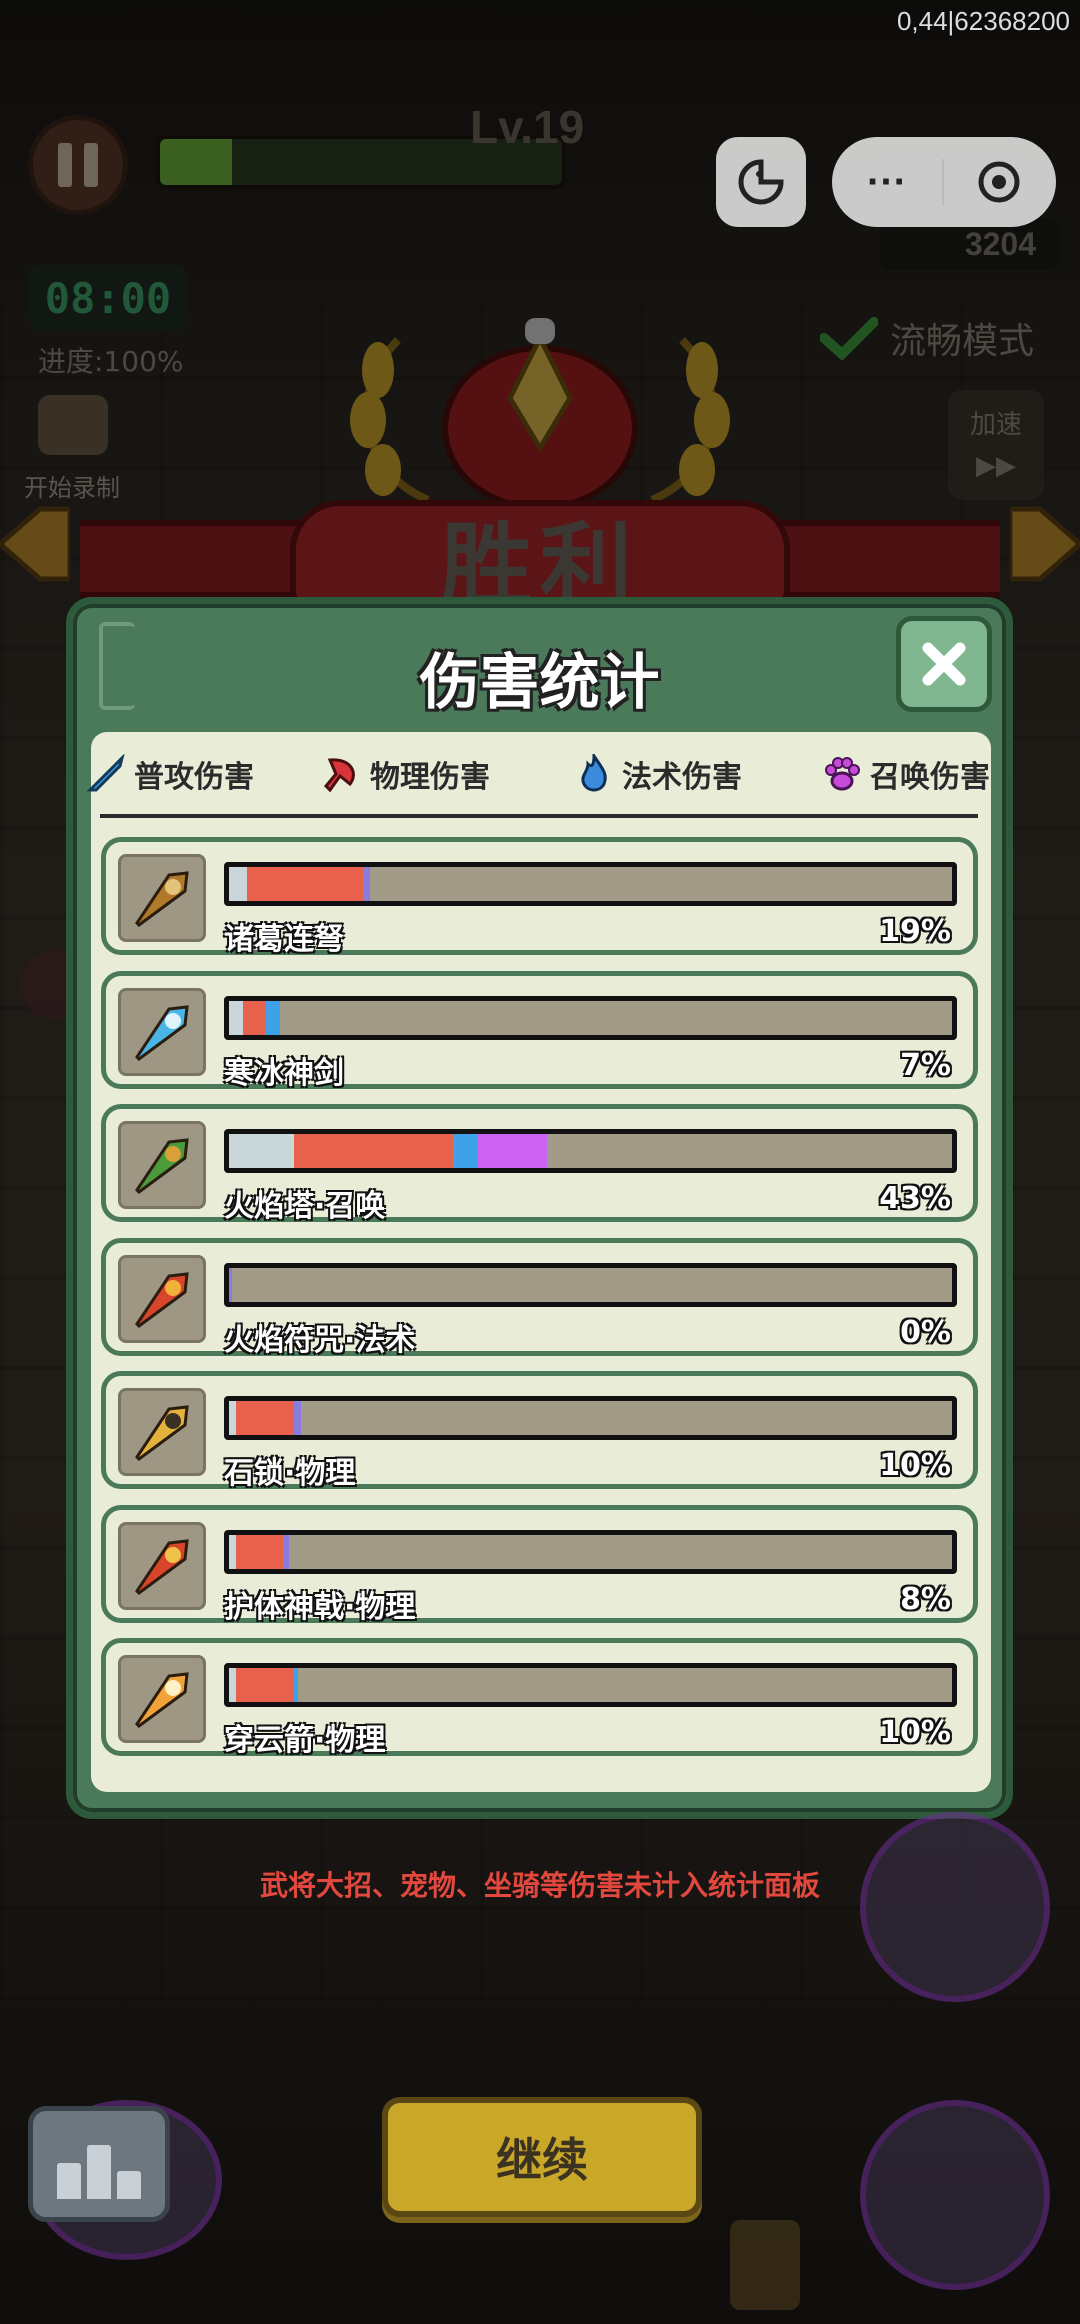 This screenshot has height=2324, width=1080. What do you see at coordinates (162, 1432) in the screenshot?
I see `stone-lock-icon` at bounding box center [162, 1432].